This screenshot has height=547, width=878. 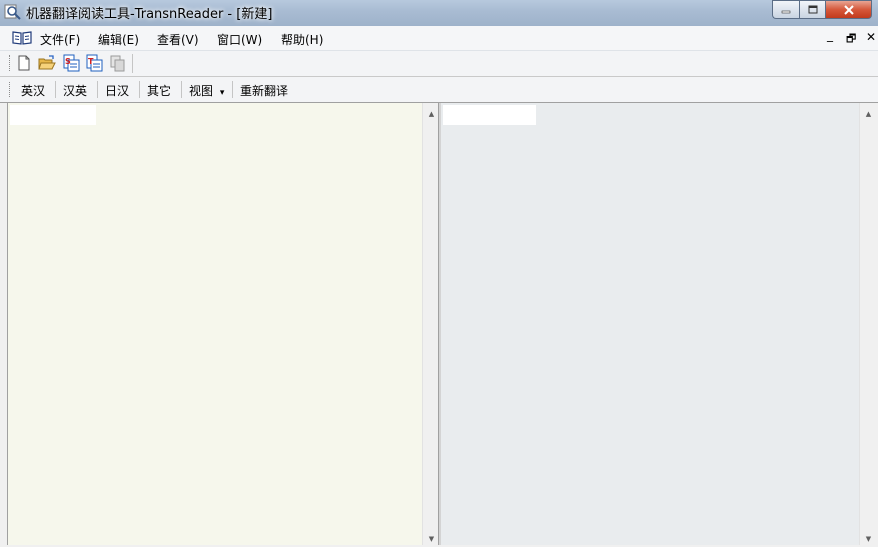 What do you see at coordinates (201, 91) in the screenshot?
I see `view-dropdown-label: 视图` at bounding box center [201, 91].